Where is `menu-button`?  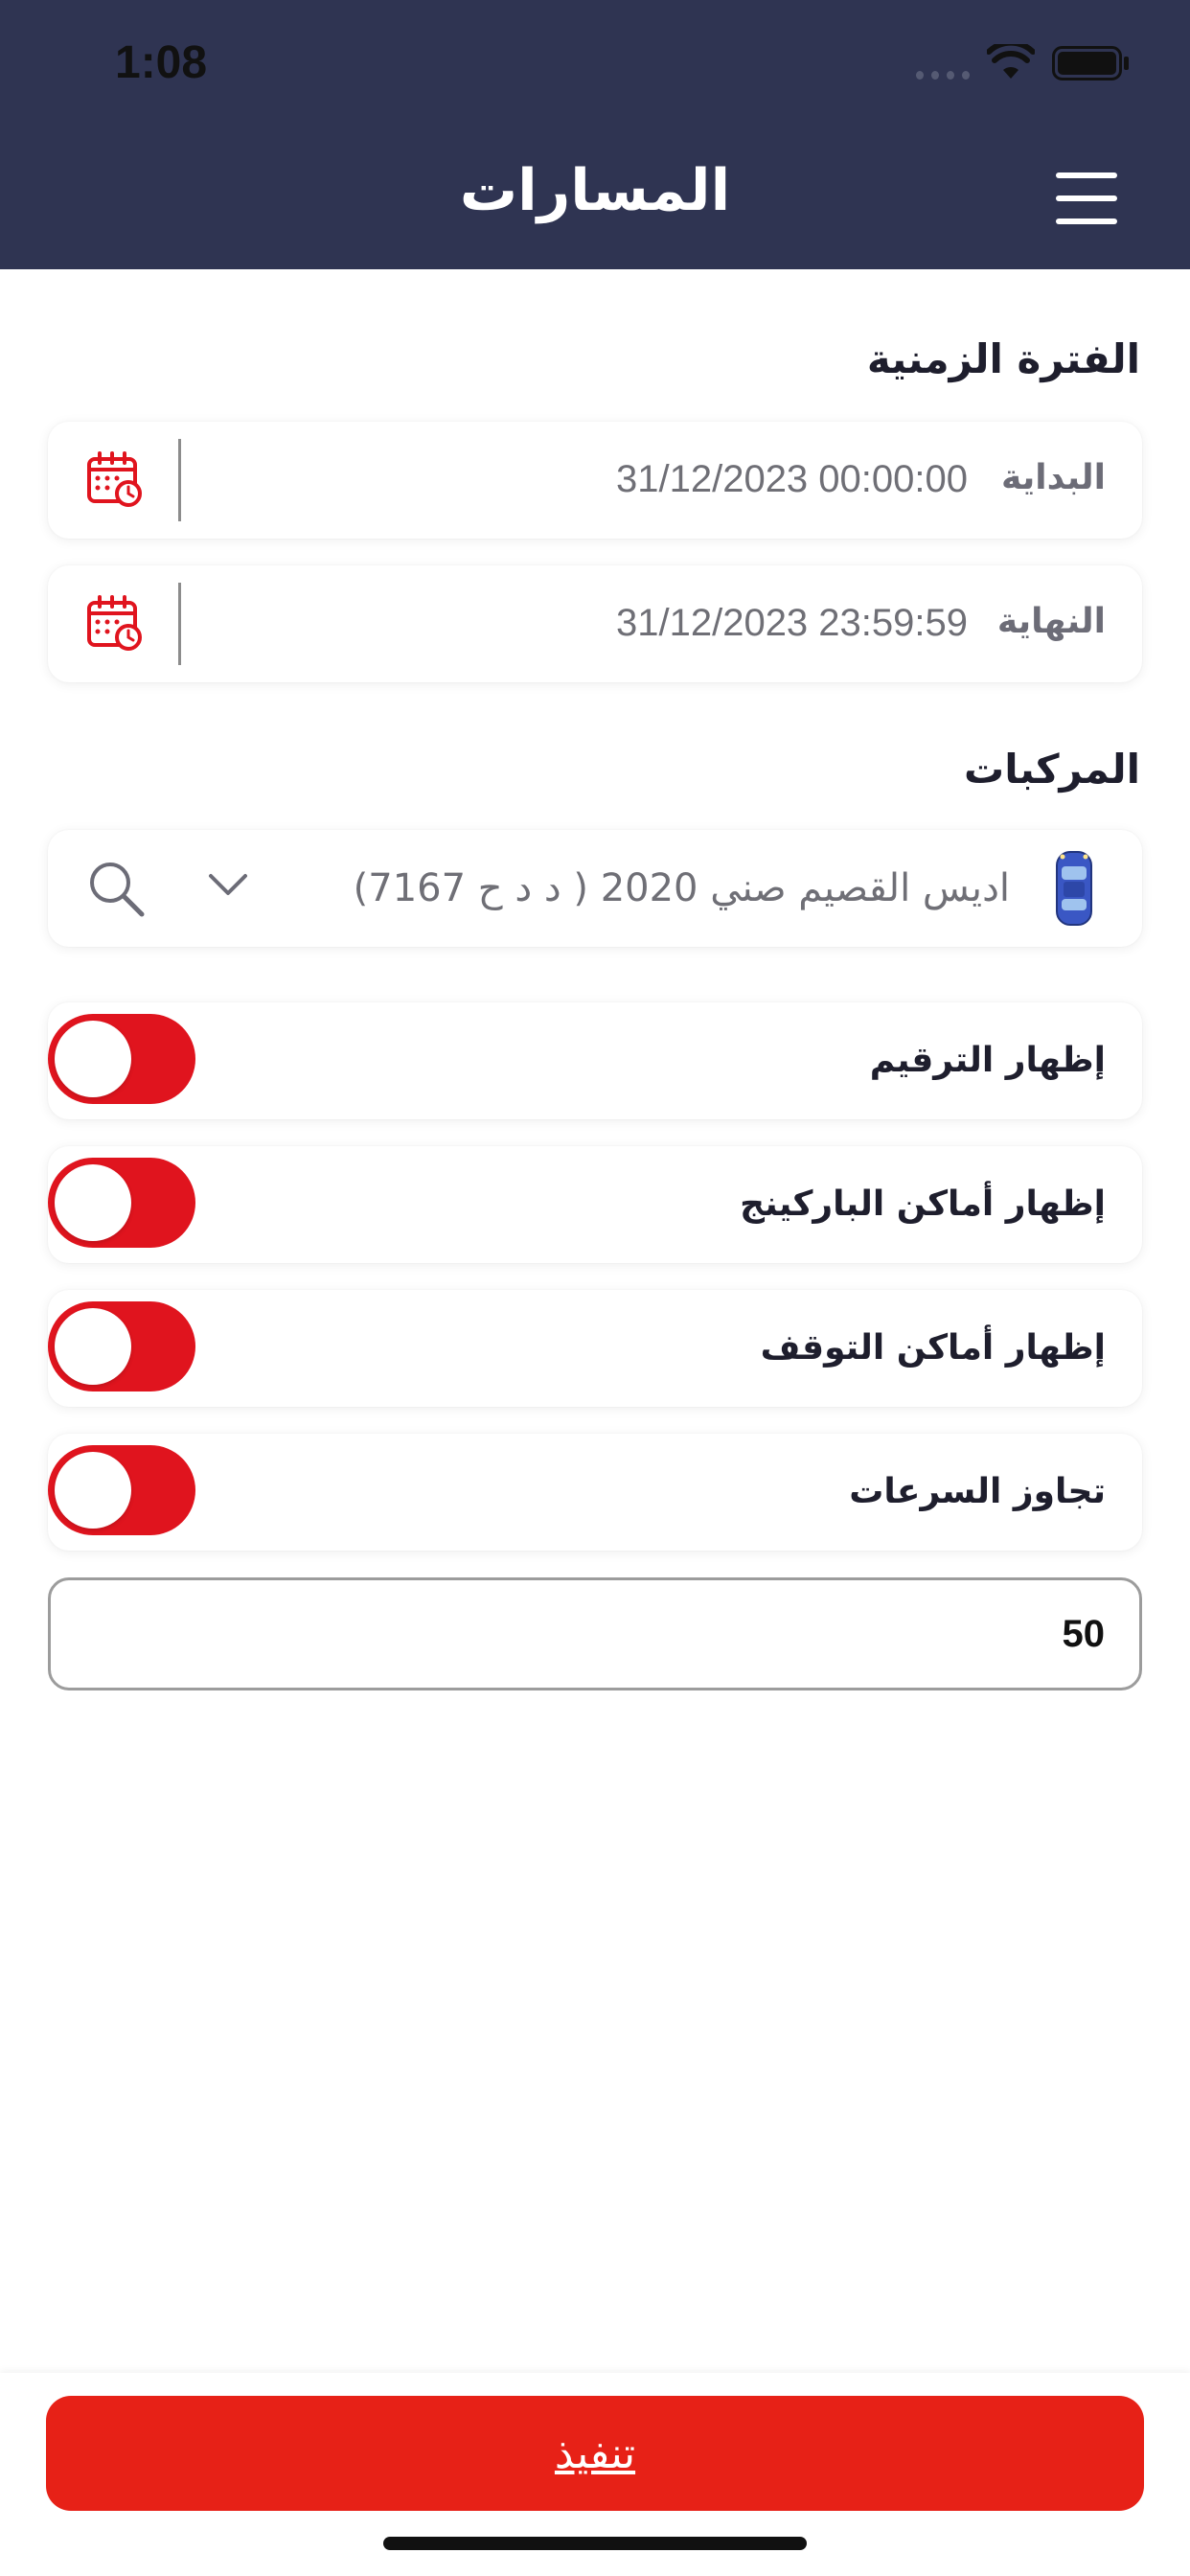
menu-button is located at coordinates (1087, 197).